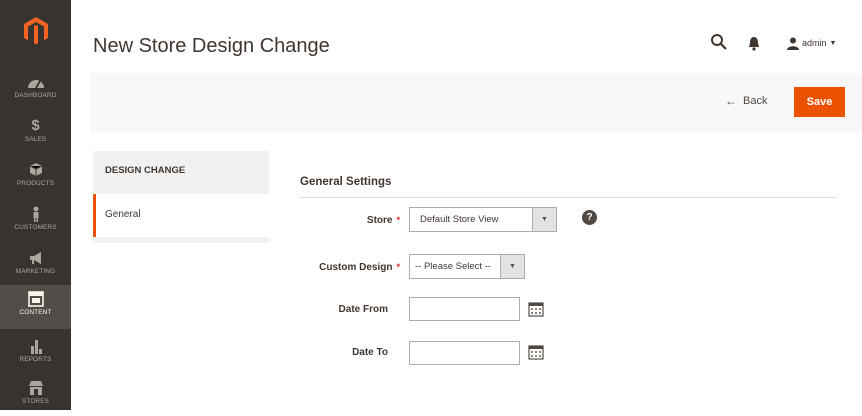 The image size is (862, 416). I want to click on custom-design-field-label: Custom Design *, so click(350, 267).